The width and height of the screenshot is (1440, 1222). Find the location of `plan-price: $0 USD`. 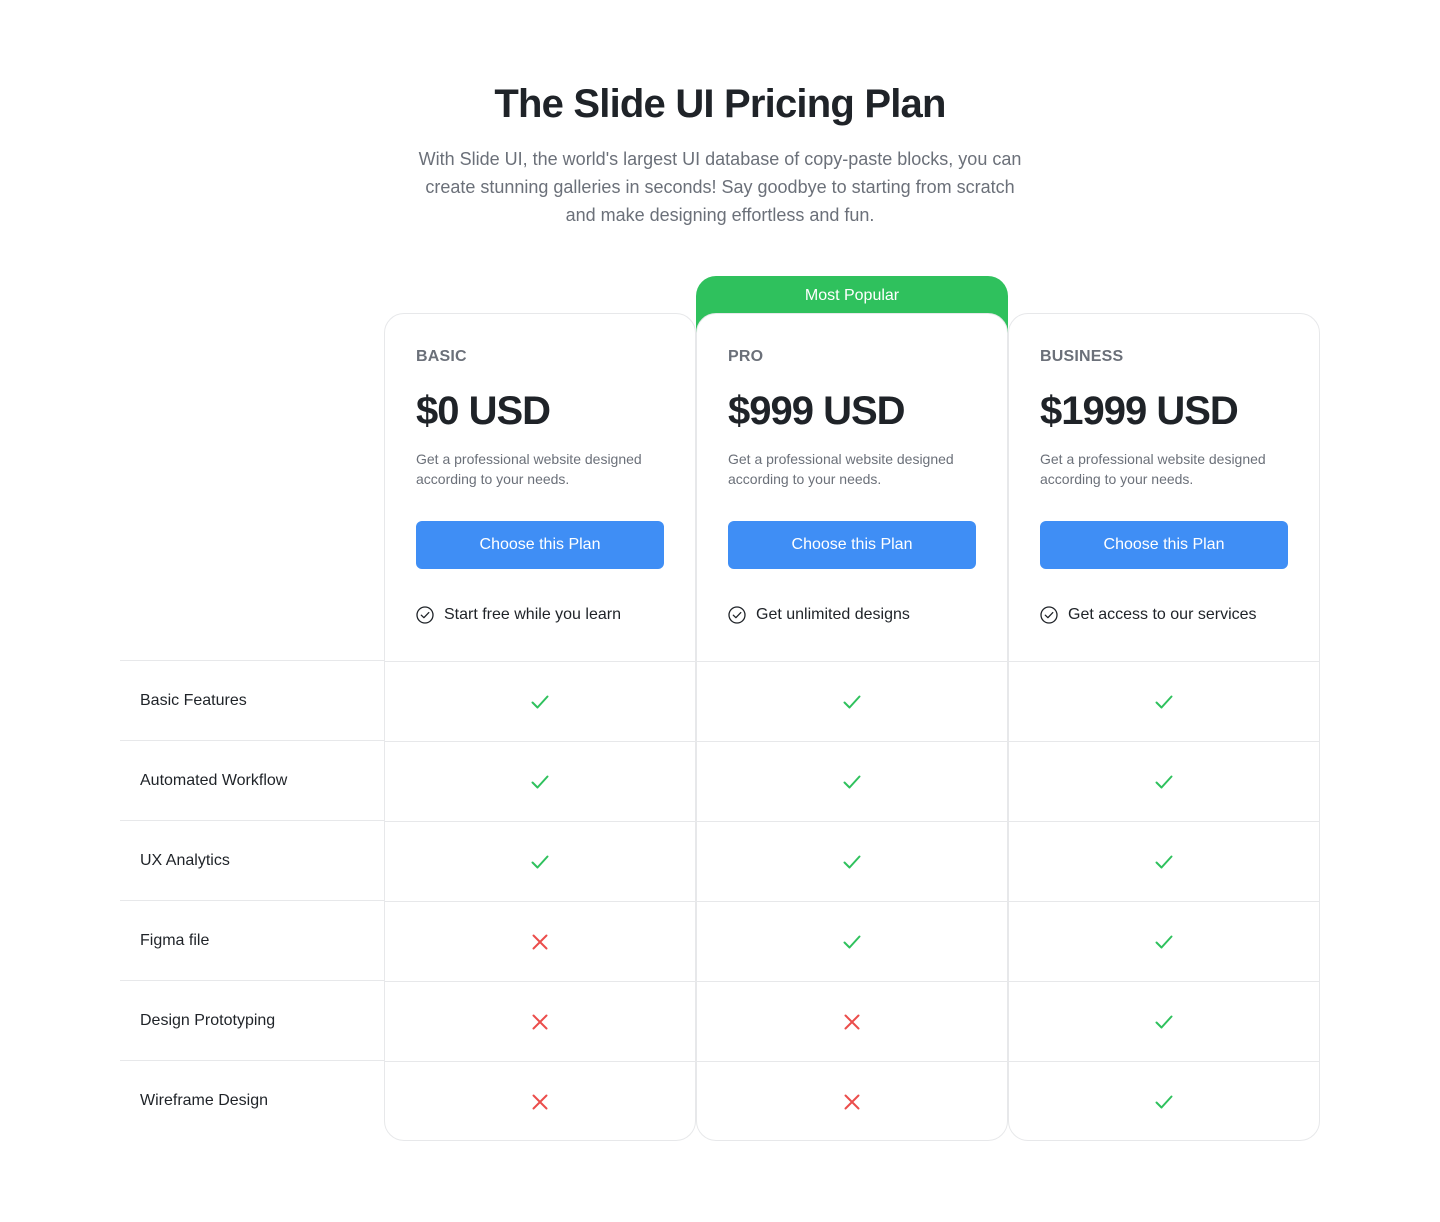

plan-price: $0 USD is located at coordinates (483, 411).